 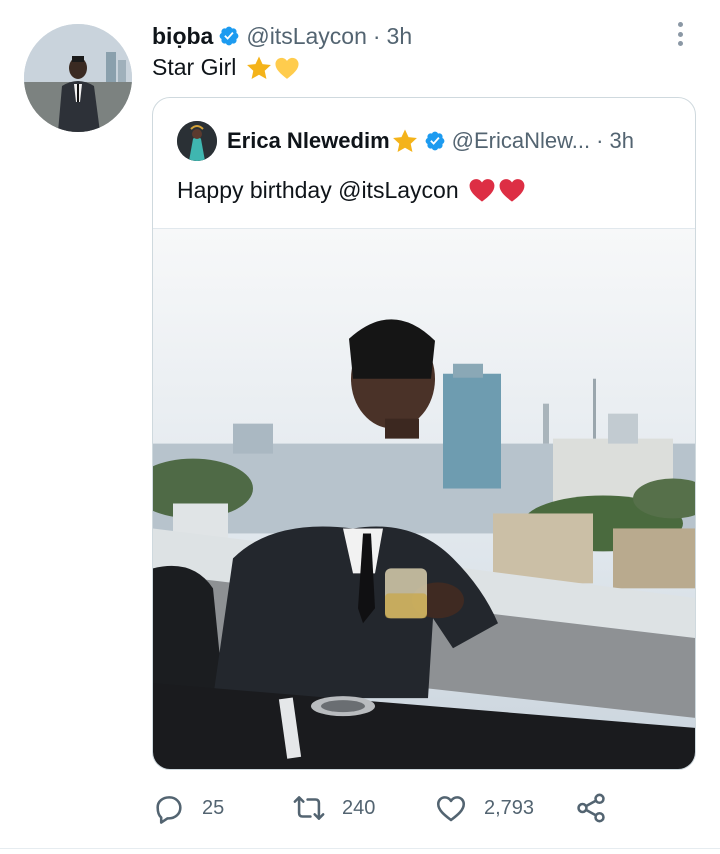 What do you see at coordinates (169, 810) in the screenshot?
I see `reply-icon` at bounding box center [169, 810].